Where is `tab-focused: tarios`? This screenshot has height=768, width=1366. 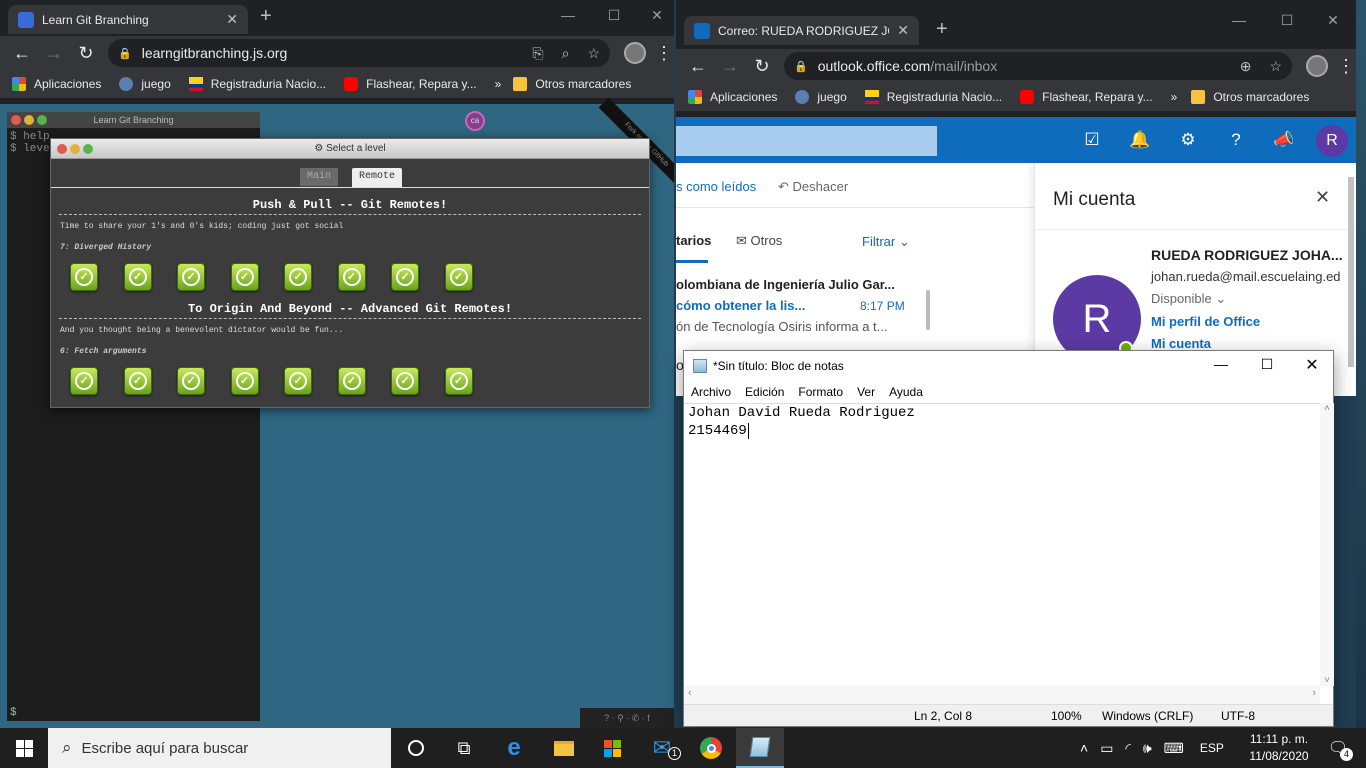
tab-focused: tarios is located at coordinates (693, 240).